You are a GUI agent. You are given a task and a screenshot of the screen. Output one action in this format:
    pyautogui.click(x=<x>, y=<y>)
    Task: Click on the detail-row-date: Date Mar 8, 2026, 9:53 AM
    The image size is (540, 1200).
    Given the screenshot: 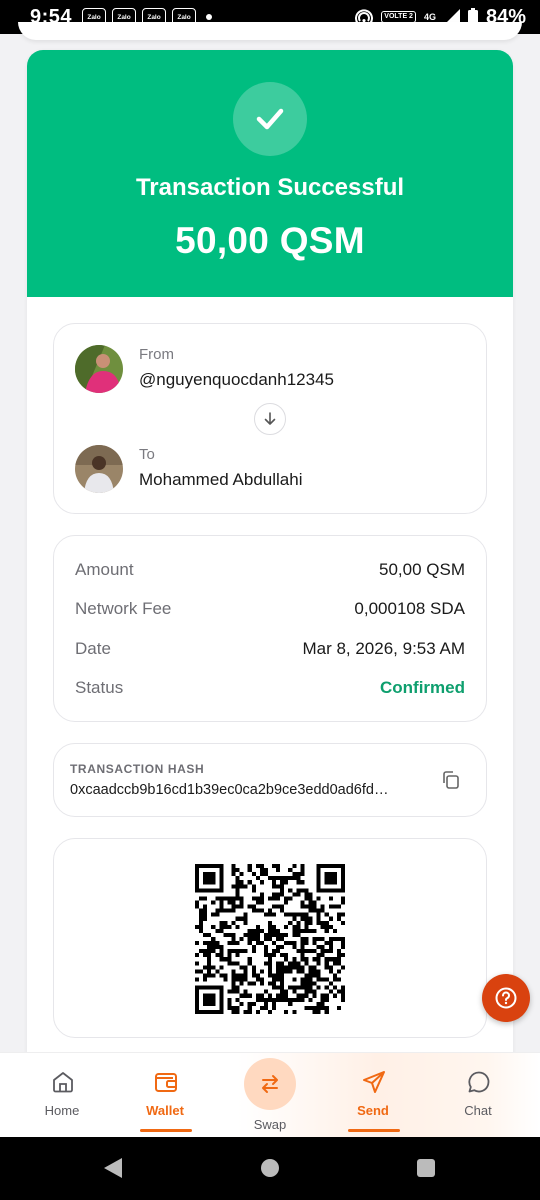 What is the action you would take?
    pyautogui.click(x=270, y=649)
    